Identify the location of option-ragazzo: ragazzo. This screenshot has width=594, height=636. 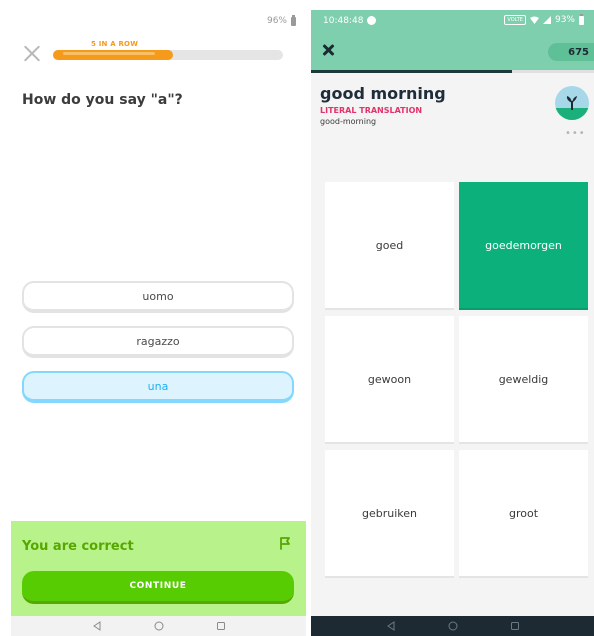
(158, 342).